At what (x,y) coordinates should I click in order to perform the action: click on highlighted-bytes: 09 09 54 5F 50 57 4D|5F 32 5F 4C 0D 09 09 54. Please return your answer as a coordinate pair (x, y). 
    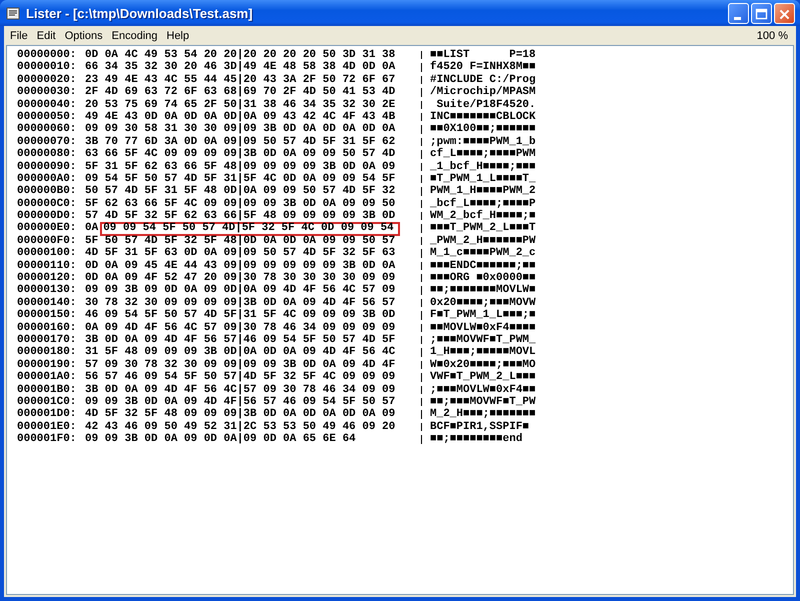
    Looking at the image, I should click on (250, 229).